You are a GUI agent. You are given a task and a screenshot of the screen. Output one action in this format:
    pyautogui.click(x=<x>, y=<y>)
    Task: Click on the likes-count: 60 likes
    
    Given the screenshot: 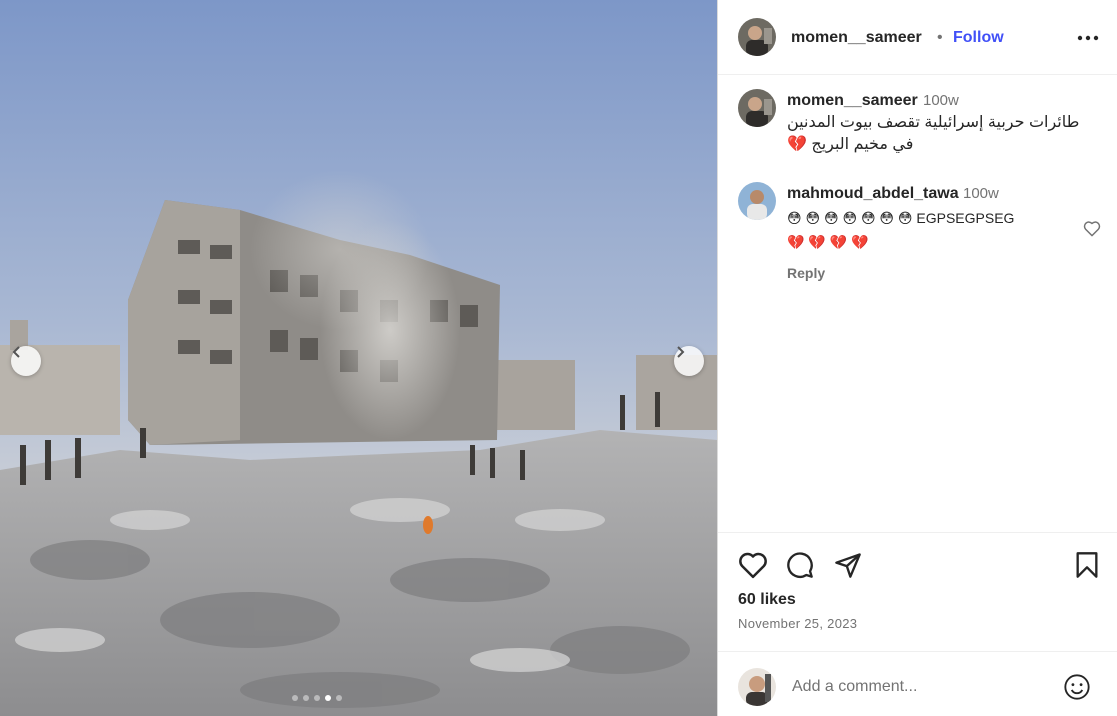 What is the action you would take?
    pyautogui.click(x=767, y=600)
    